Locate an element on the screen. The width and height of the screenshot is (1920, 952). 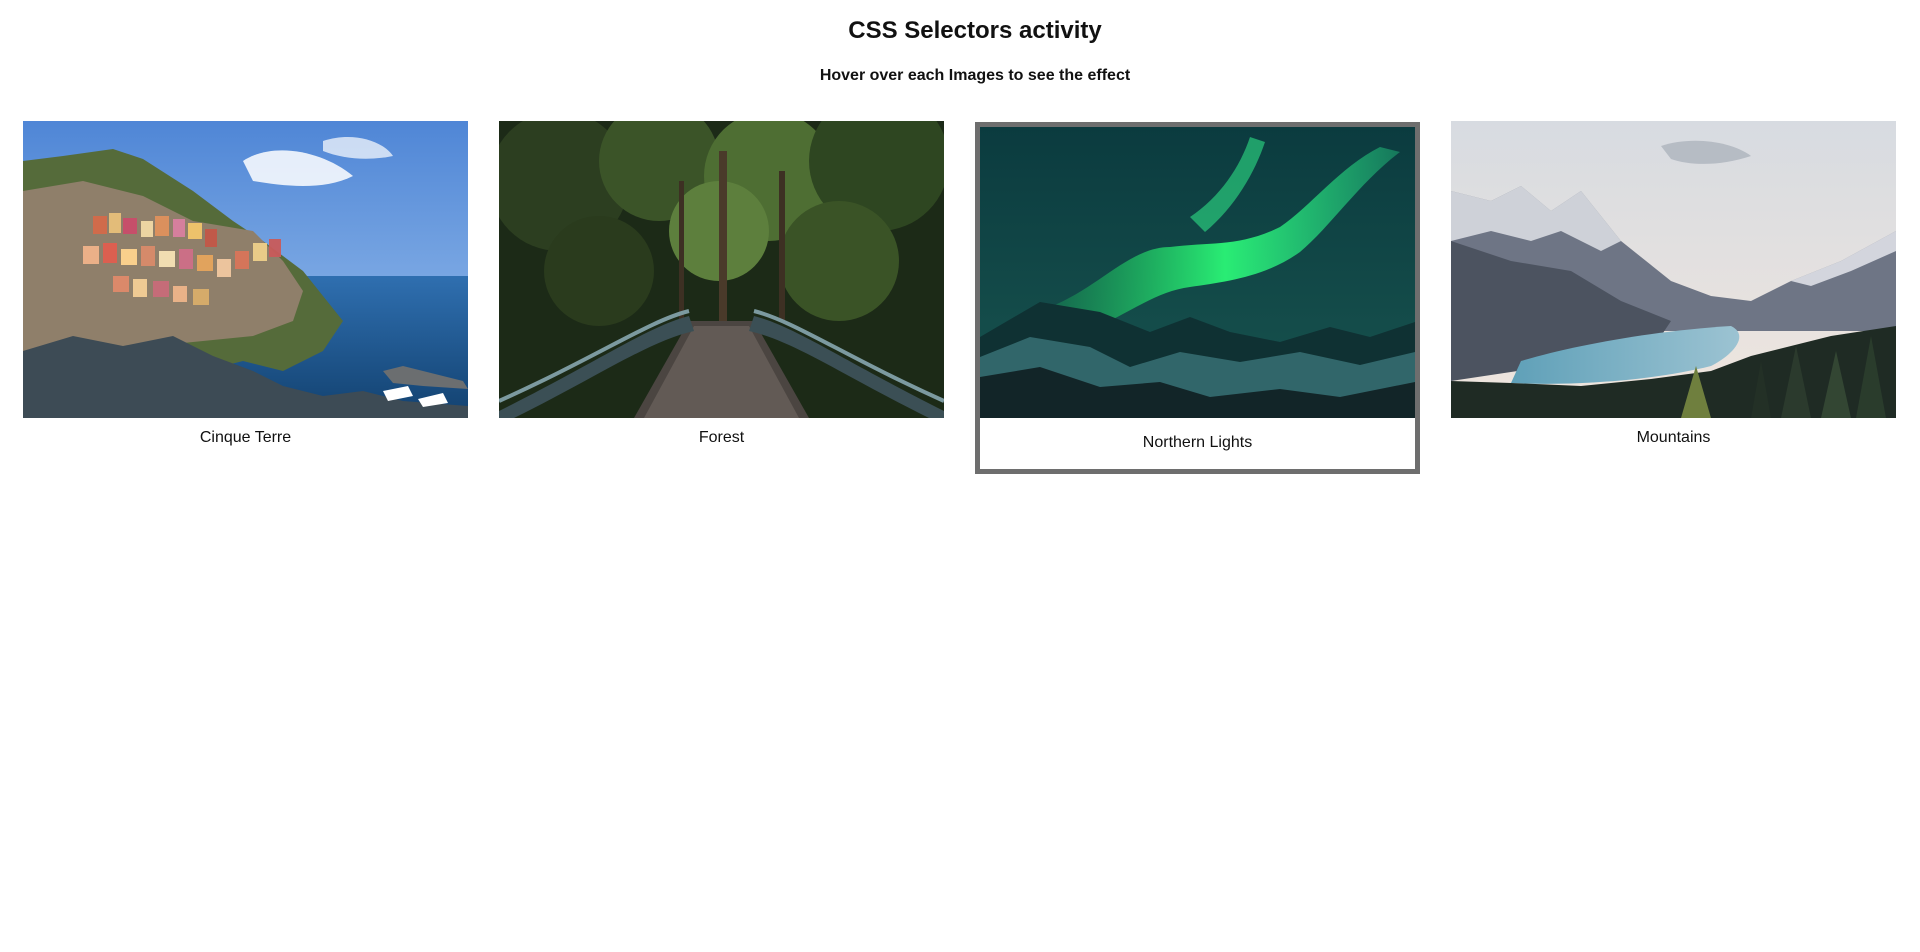
gallery-card-cinque-terre: Cinque Terre is located at coordinates (245, 296).